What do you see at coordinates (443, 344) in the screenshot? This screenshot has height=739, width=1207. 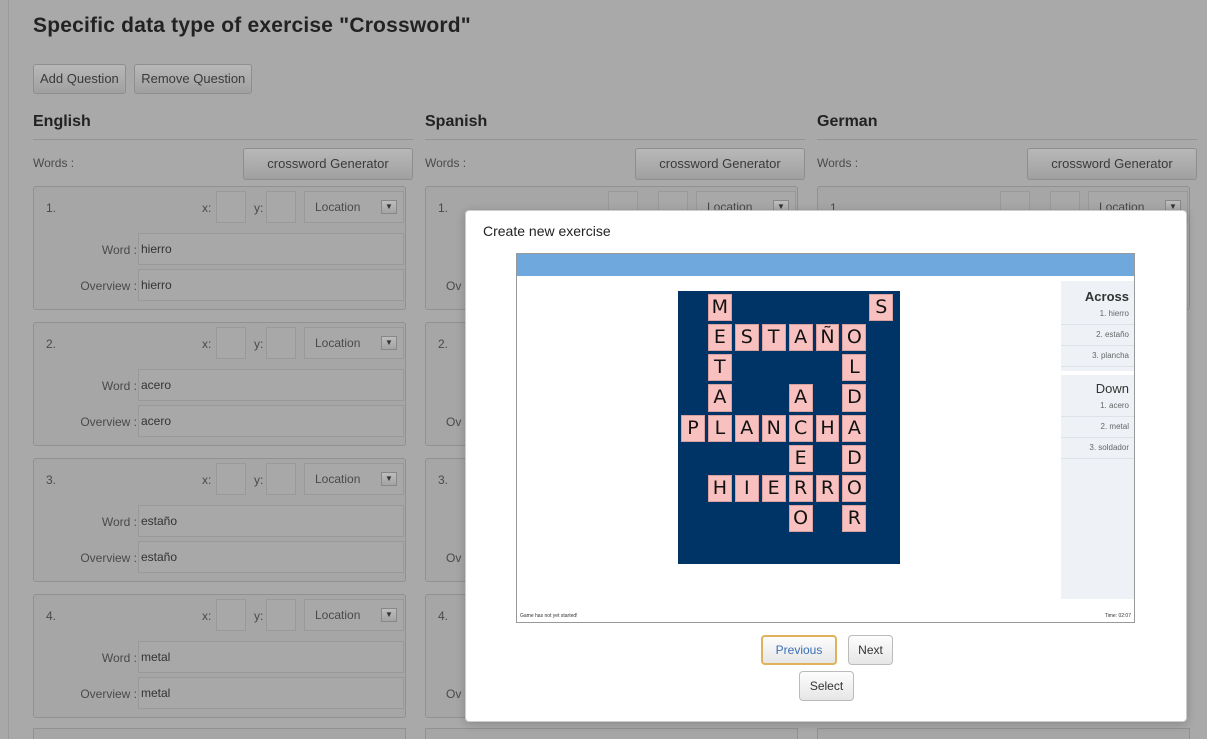 I see `question-number: 2.` at bounding box center [443, 344].